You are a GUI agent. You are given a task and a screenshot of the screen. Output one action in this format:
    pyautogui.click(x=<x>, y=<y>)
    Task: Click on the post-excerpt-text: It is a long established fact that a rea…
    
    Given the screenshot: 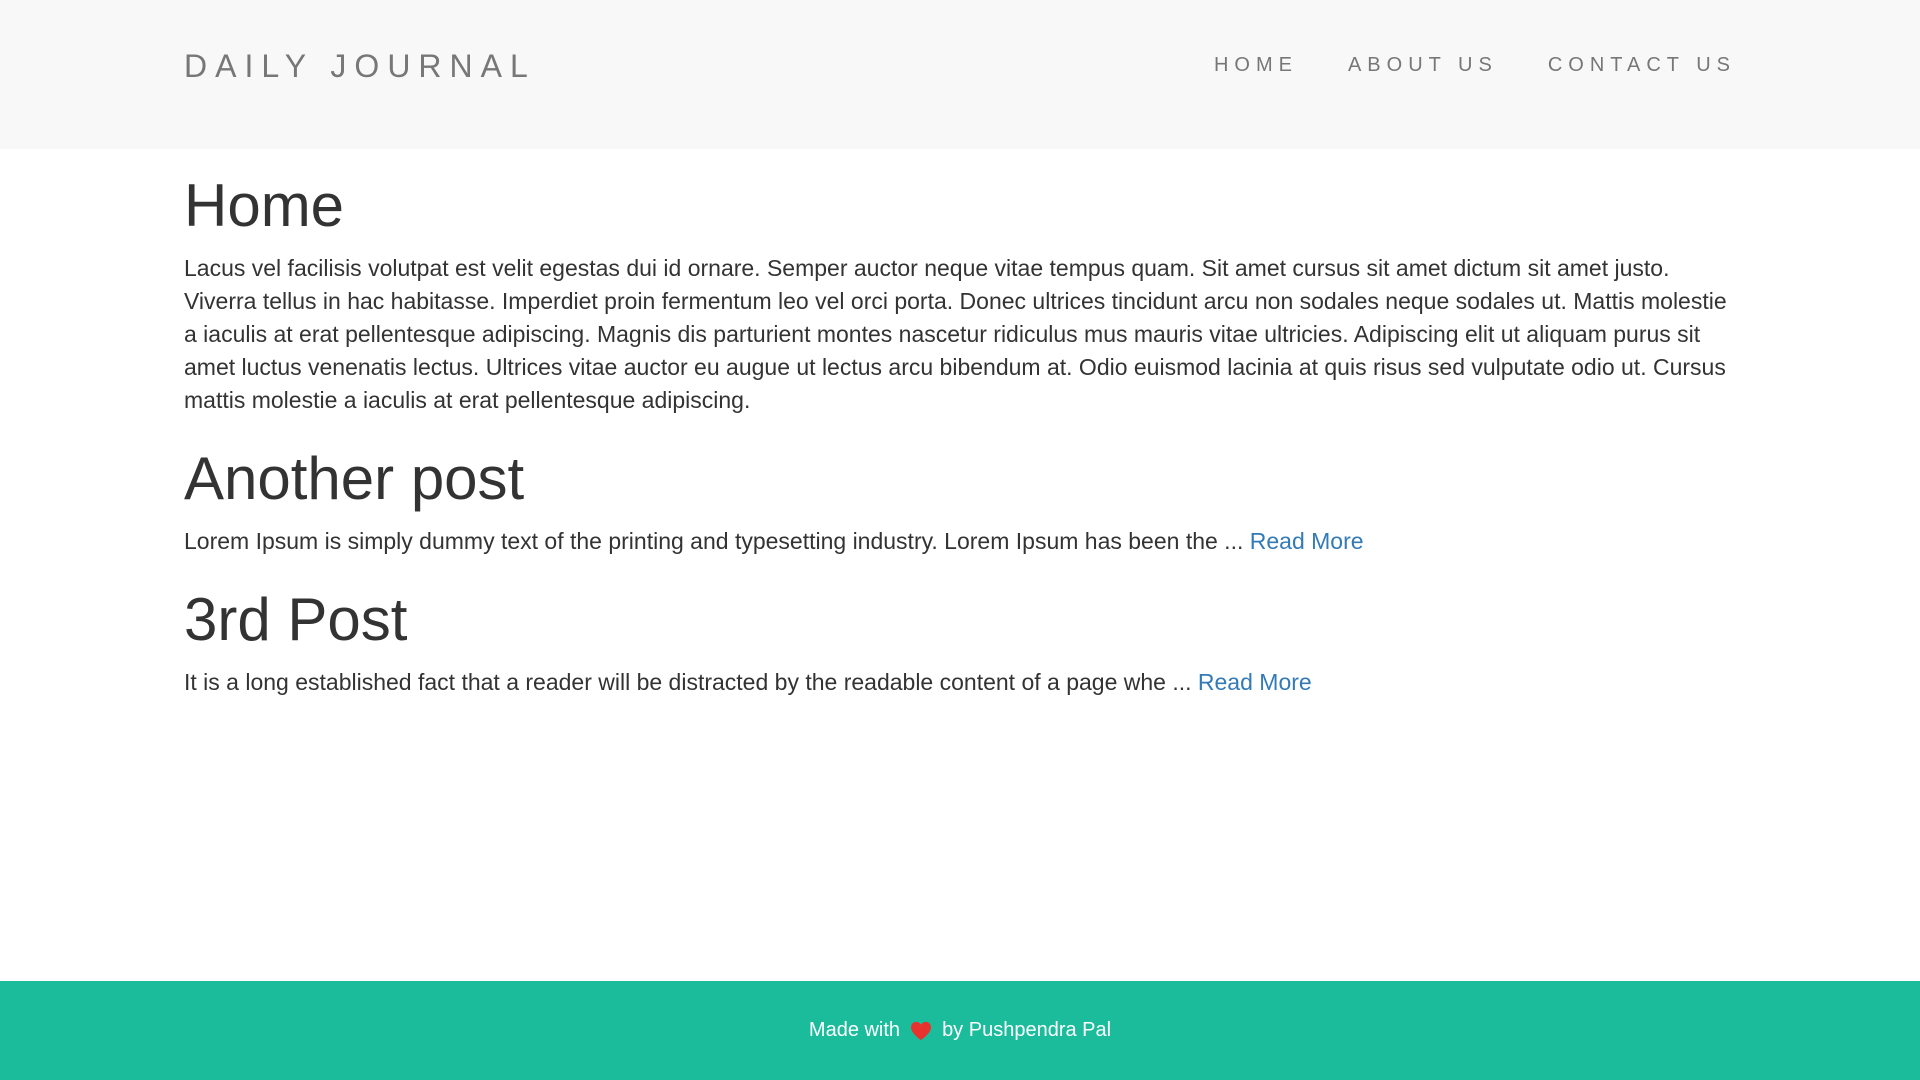 What is the action you would take?
    pyautogui.click(x=688, y=682)
    